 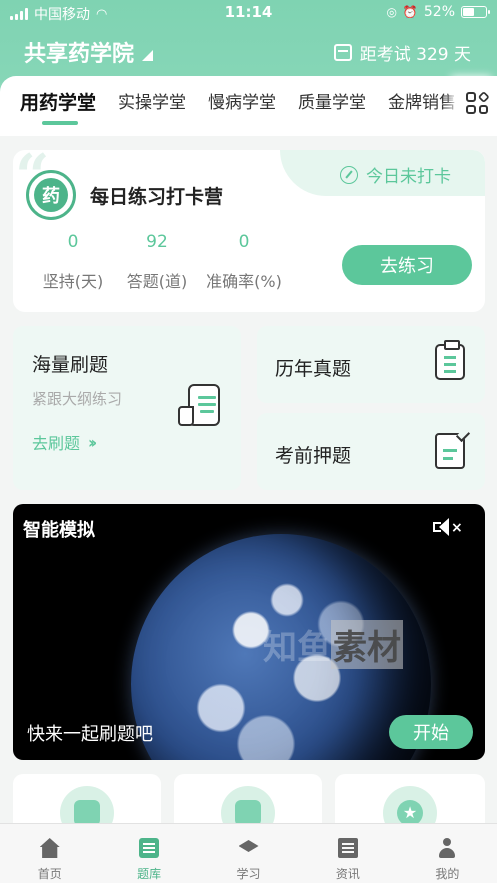 I want to click on alarm-icon: ⏰, so click(x=410, y=12).